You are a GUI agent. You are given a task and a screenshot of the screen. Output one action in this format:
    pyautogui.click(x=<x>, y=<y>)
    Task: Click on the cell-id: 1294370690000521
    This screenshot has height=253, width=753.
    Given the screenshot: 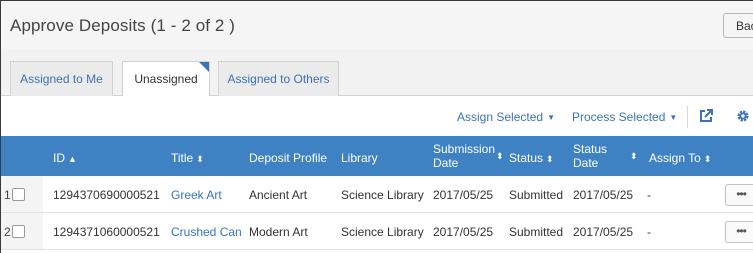 What is the action you would take?
    pyautogui.click(x=106, y=195)
    